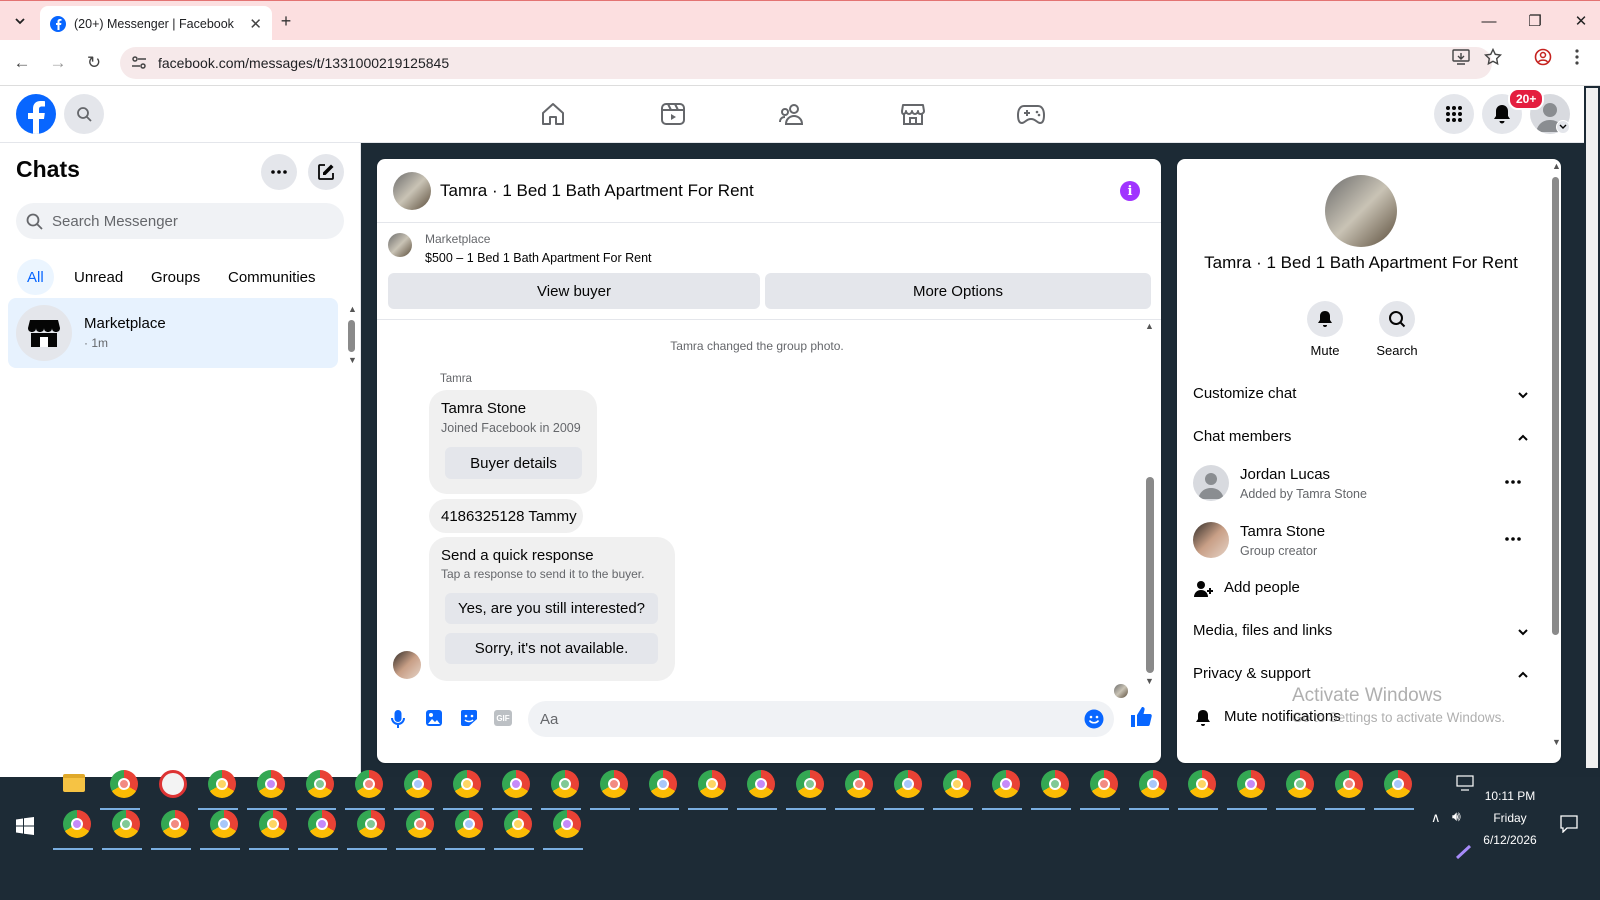 The width and height of the screenshot is (1600, 900). What do you see at coordinates (503, 718) in the screenshot?
I see `gif-icon: GIF` at bounding box center [503, 718].